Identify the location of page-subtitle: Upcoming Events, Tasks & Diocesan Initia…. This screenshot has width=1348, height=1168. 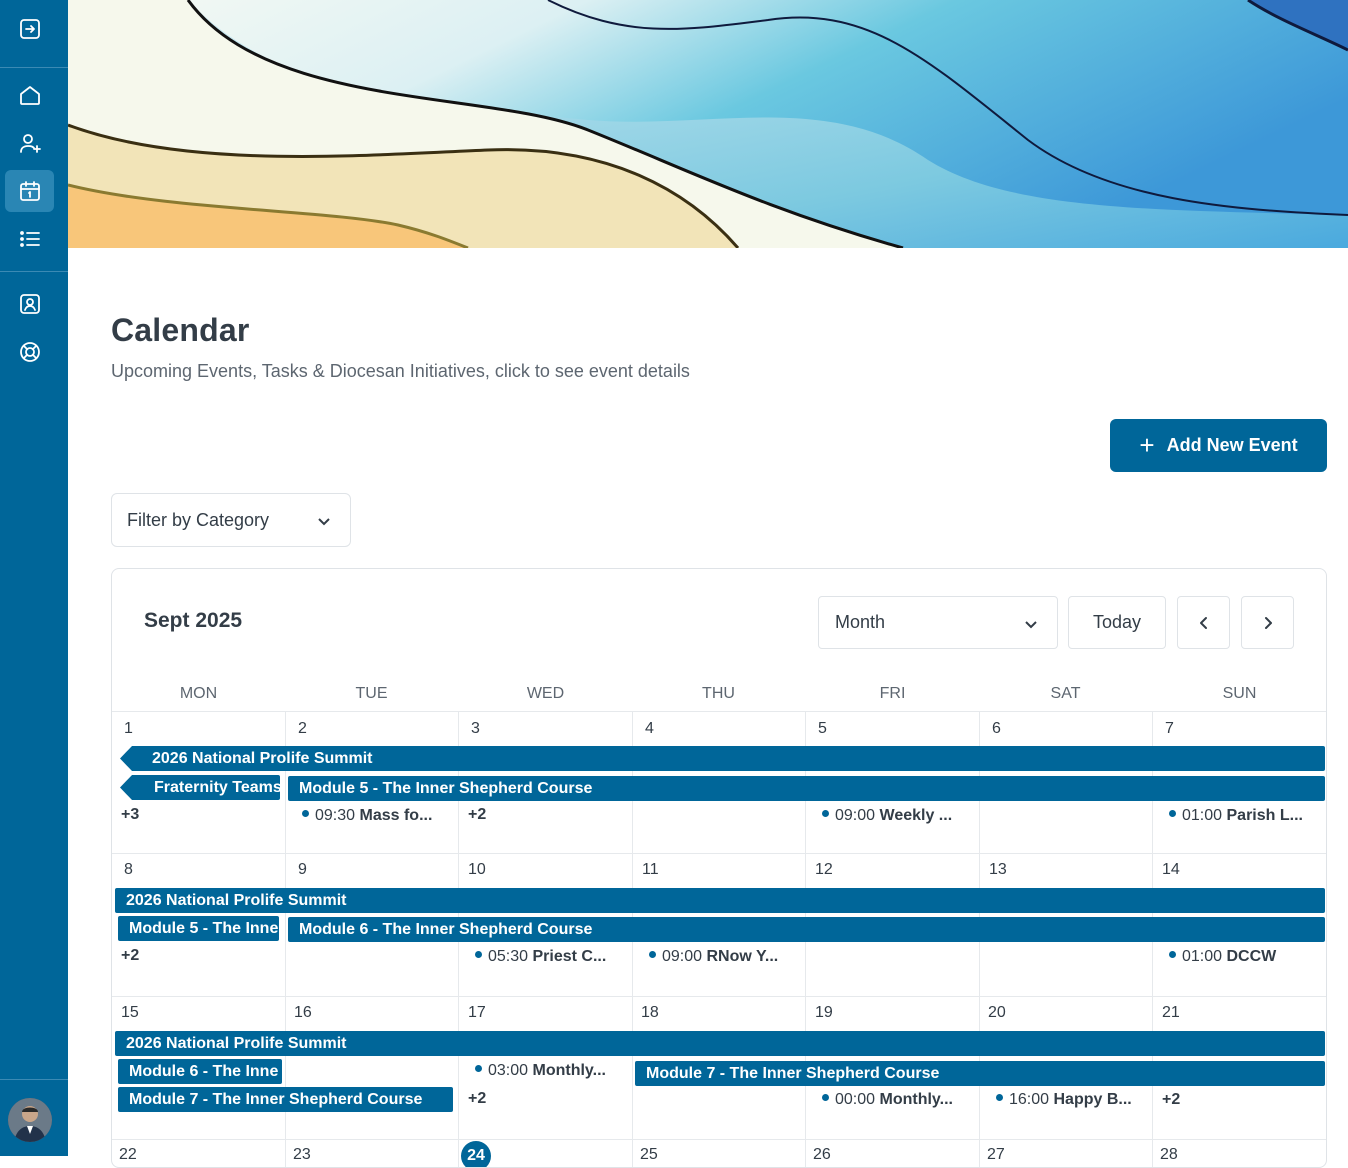
(400, 371).